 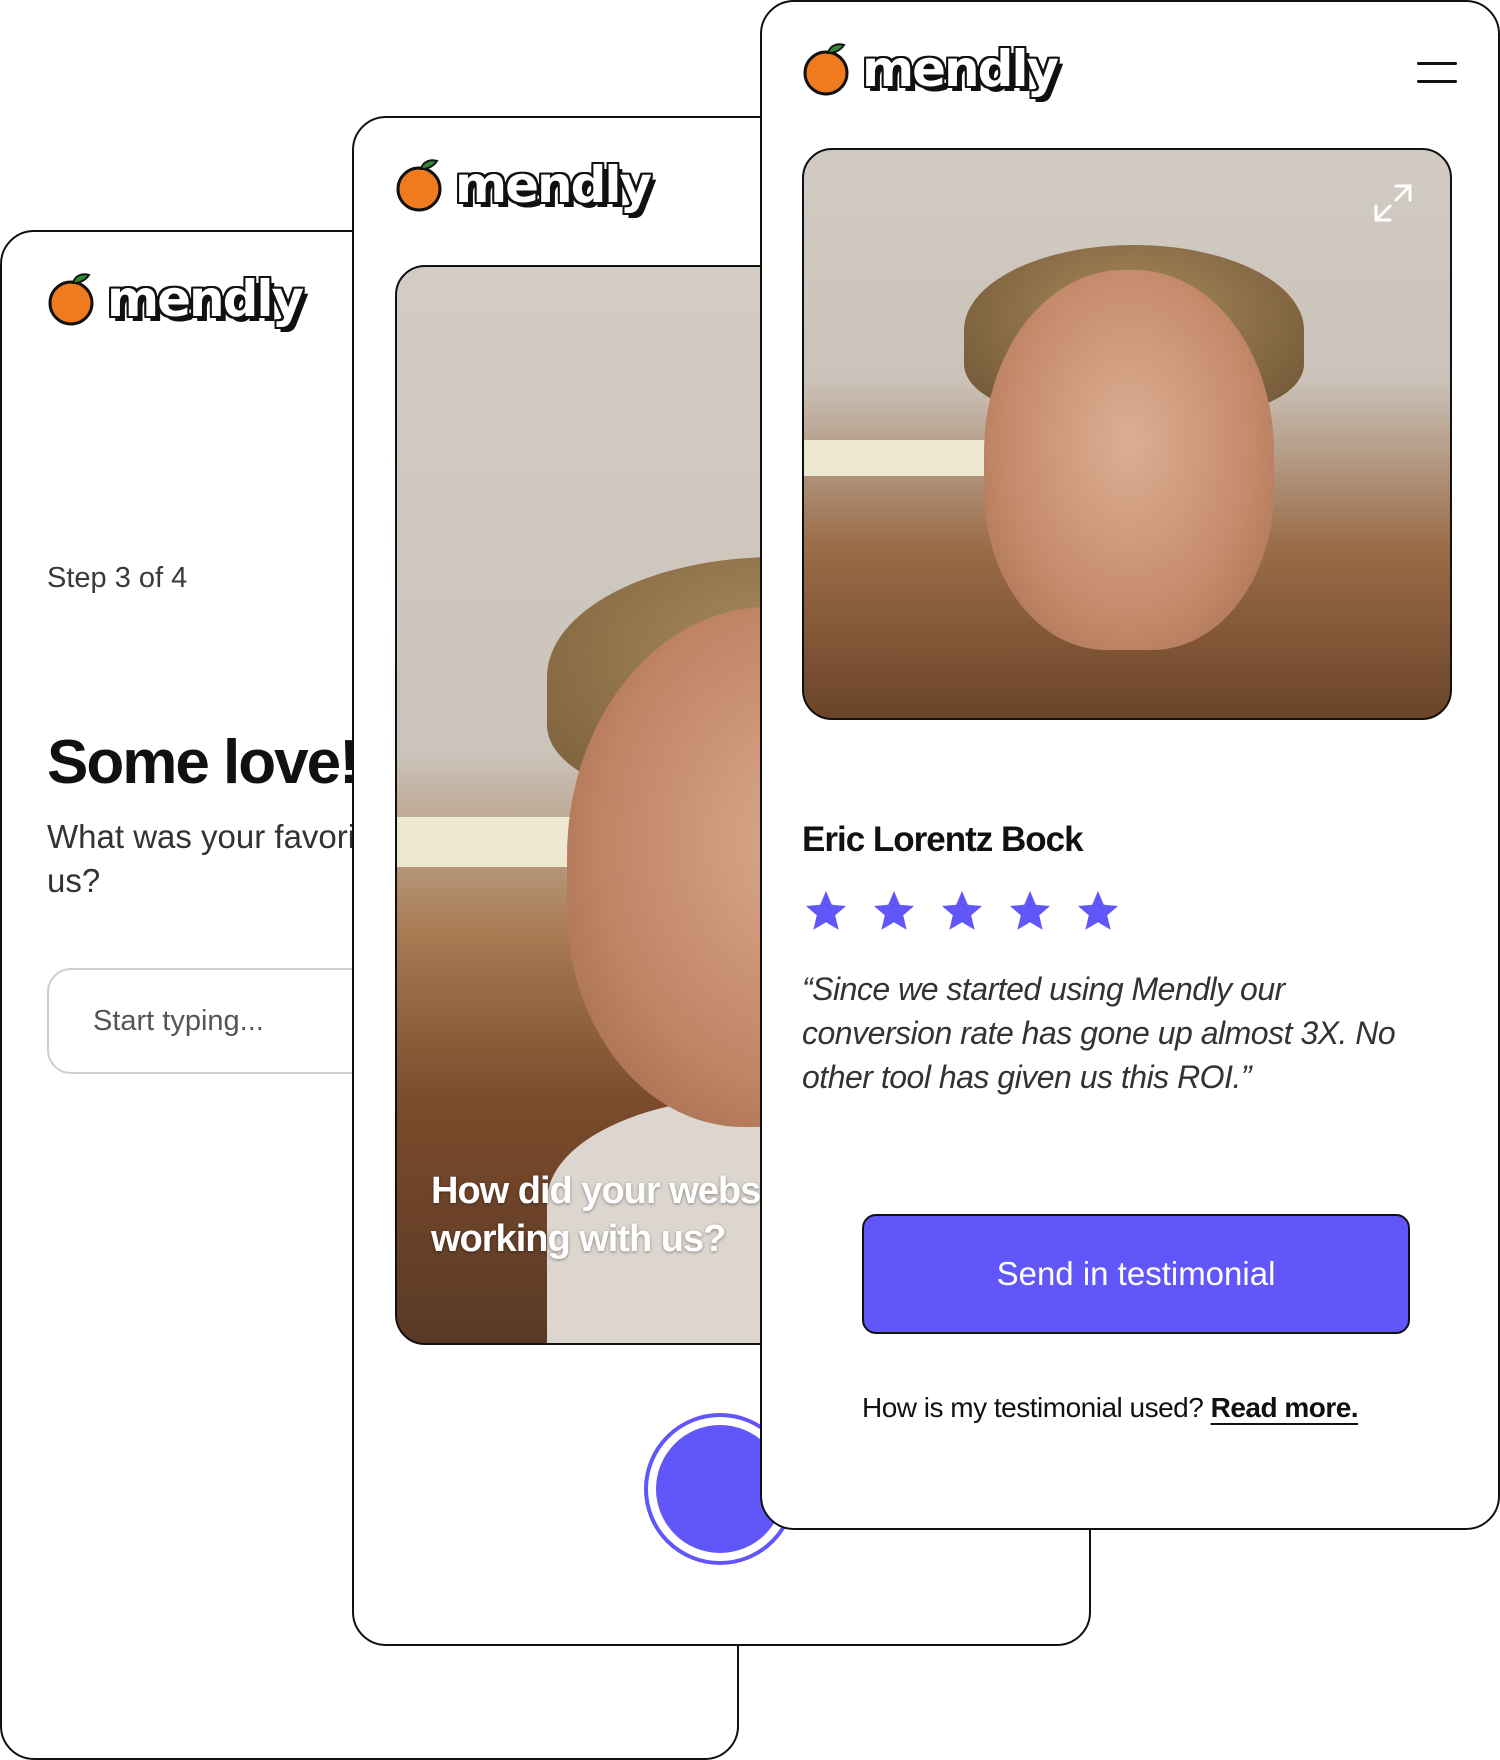 What do you see at coordinates (899, 458) in the screenshot?
I see `ceiling-light` at bounding box center [899, 458].